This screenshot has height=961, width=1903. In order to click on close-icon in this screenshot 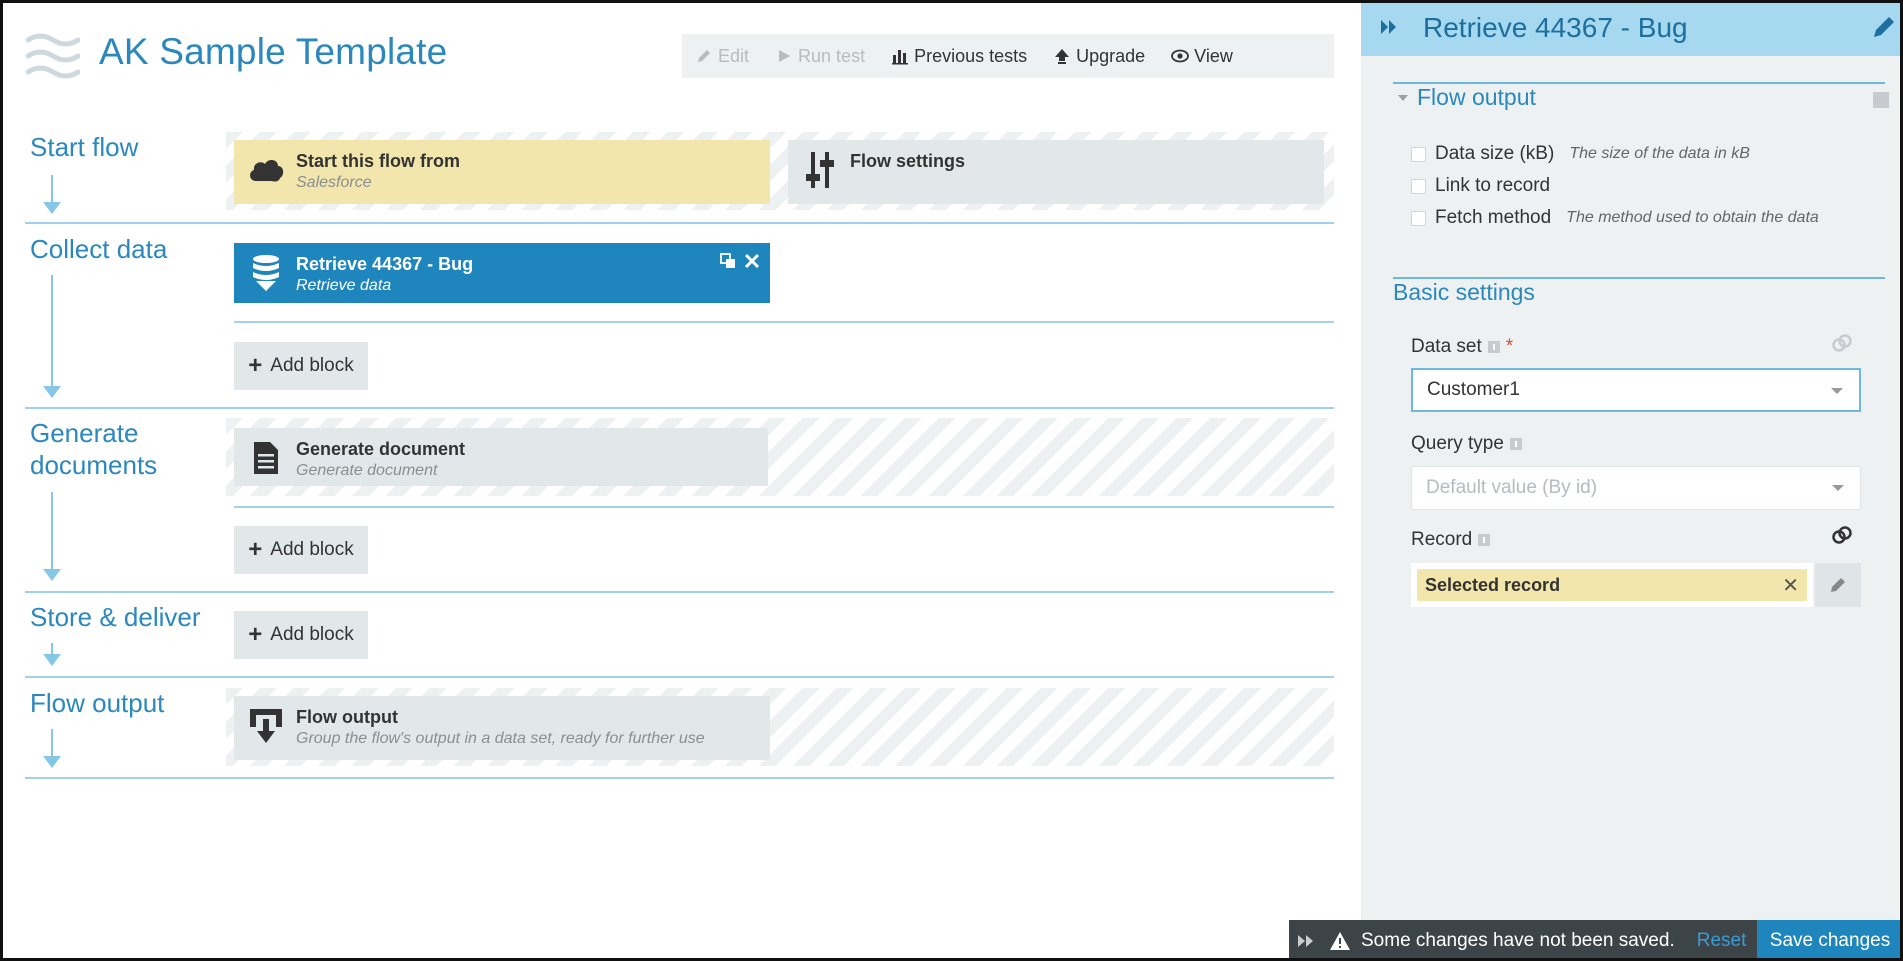, I will do `click(752, 261)`.